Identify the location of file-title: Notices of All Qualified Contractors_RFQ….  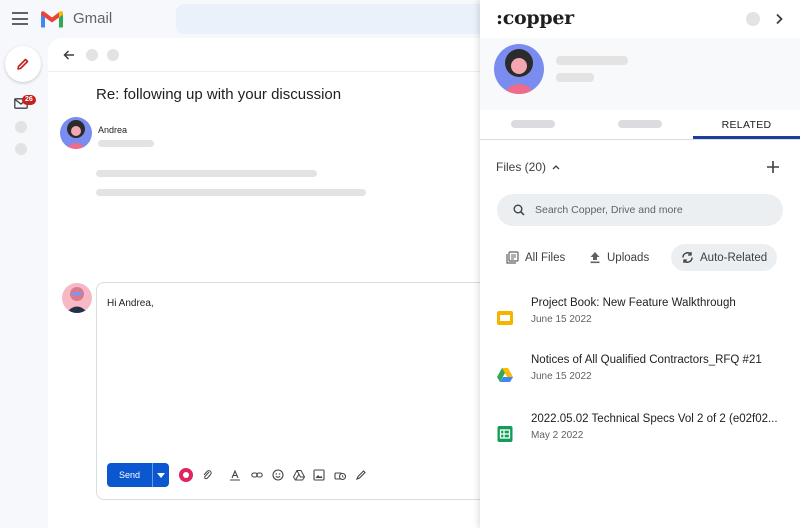
(646, 360).